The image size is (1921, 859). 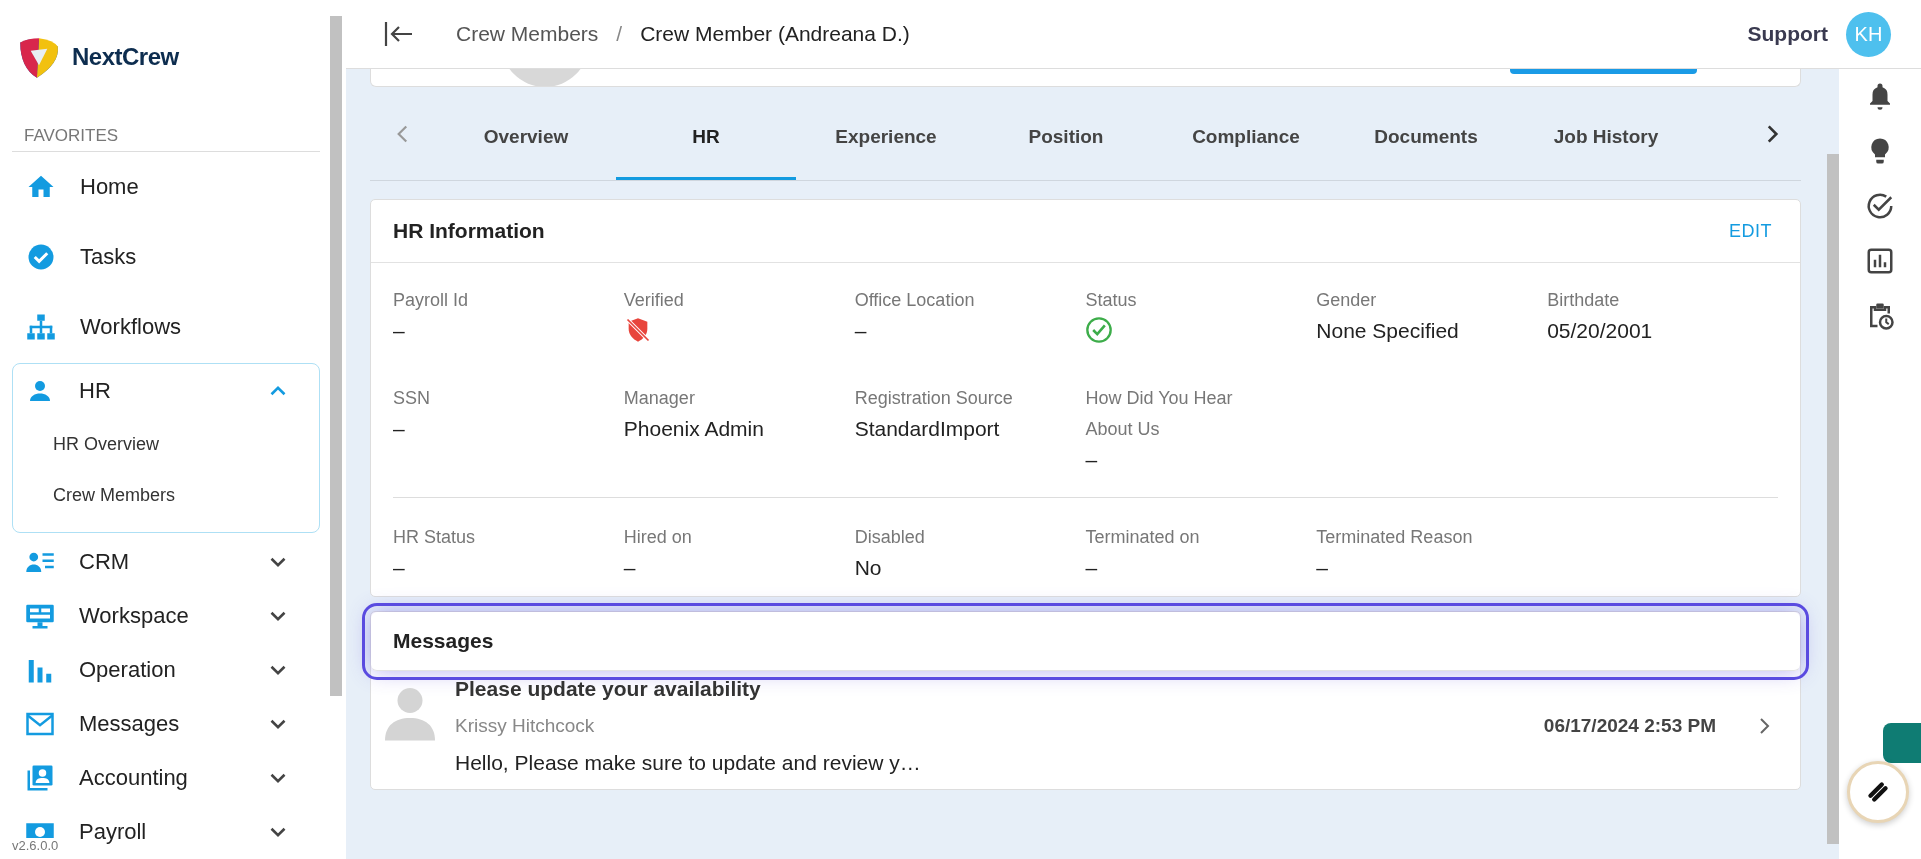 What do you see at coordinates (1159, 414) in the screenshot?
I see `field-label: How Did You Hear About Us` at bounding box center [1159, 414].